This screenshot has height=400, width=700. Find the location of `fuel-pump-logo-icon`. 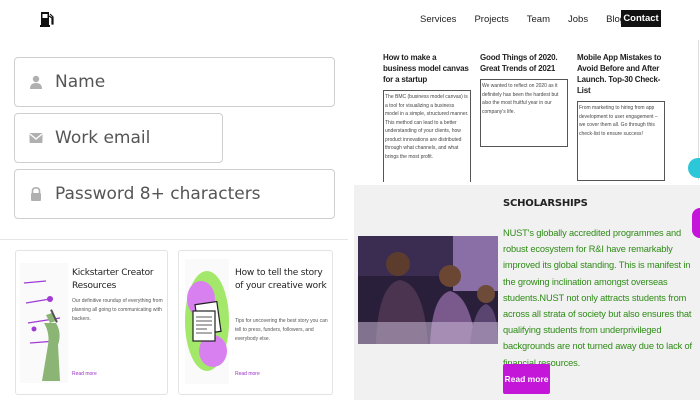

fuel-pump-logo-icon is located at coordinates (47, 19).